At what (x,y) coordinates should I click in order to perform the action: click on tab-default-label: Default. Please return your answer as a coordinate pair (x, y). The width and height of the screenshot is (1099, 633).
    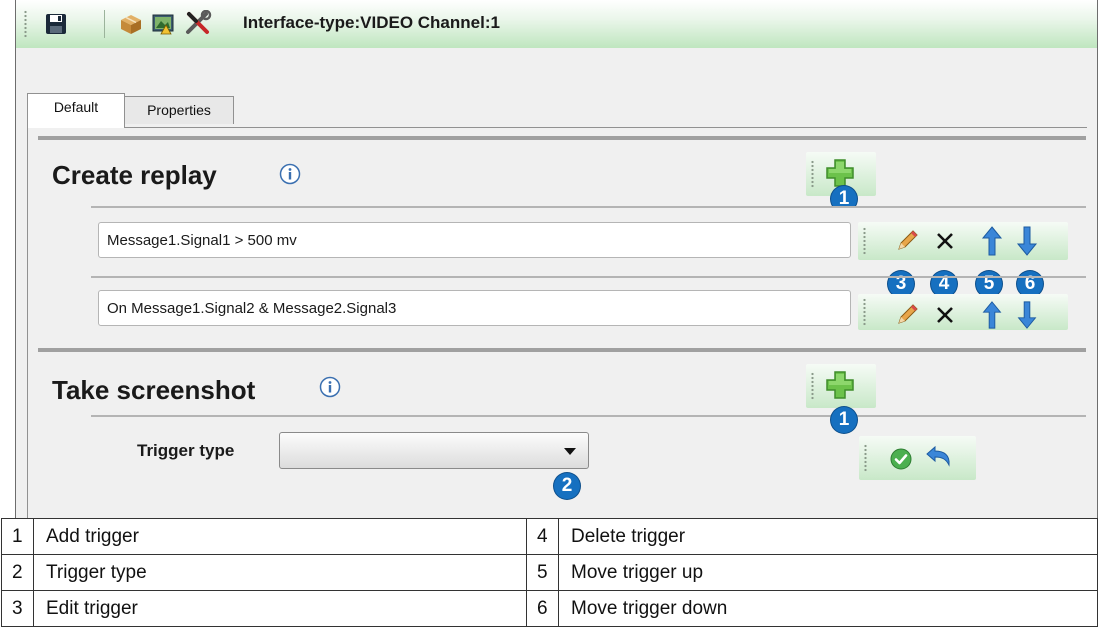
    Looking at the image, I should click on (76, 107).